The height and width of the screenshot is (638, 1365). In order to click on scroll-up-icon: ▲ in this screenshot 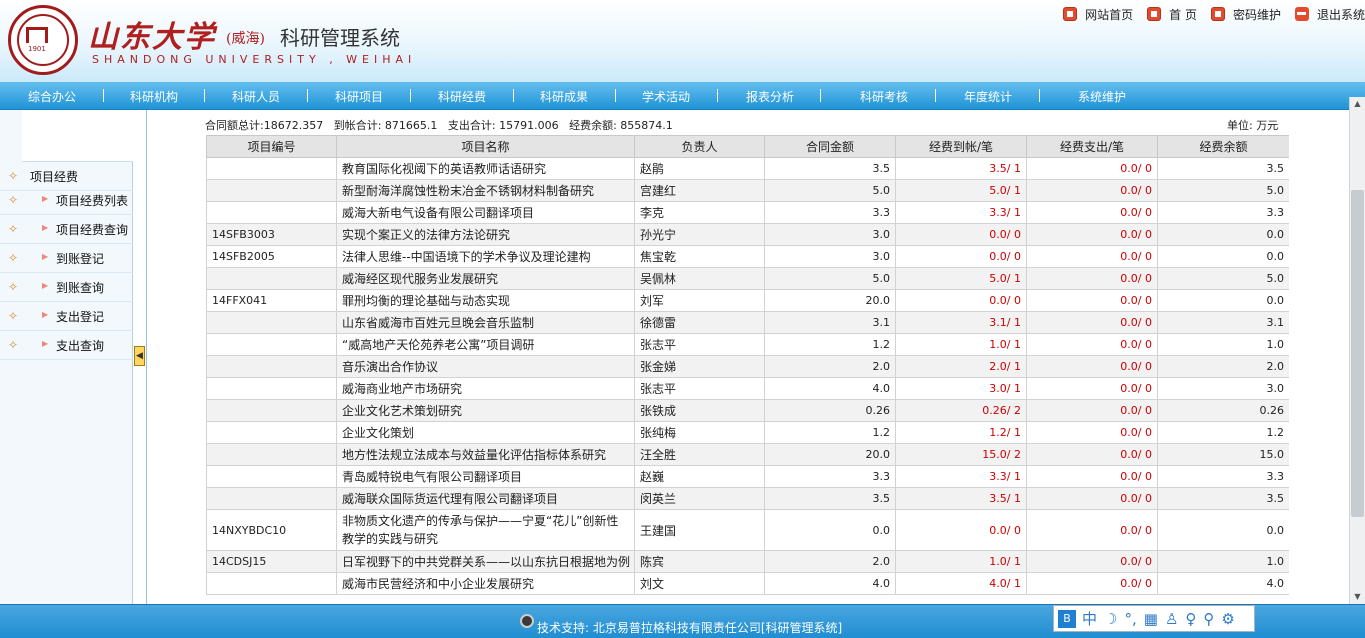, I will do `click(1357, 104)`.